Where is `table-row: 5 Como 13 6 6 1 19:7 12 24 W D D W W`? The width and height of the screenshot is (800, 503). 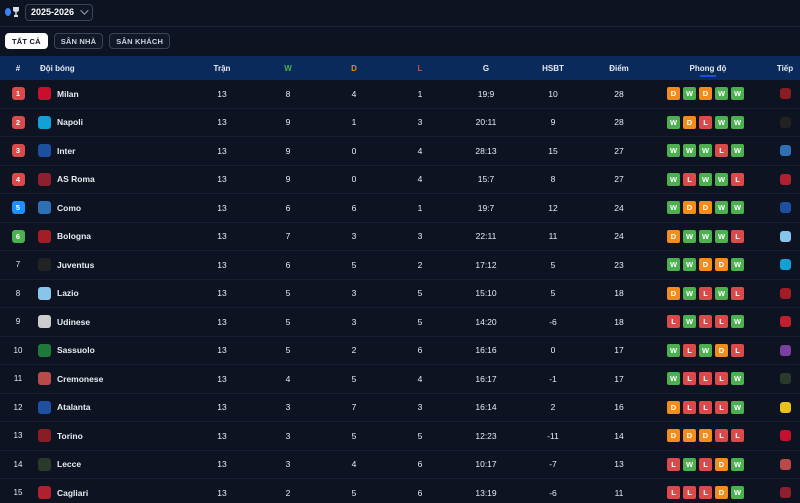 table-row: 5 Como 13 6 6 1 19:7 12 24 W D D W W is located at coordinates (400, 208).